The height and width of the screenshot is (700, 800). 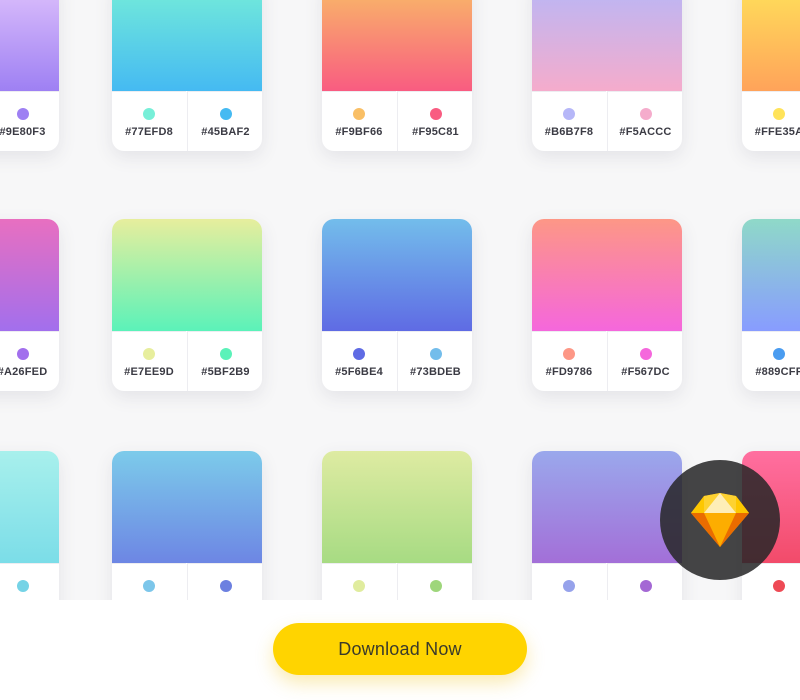 I want to click on palette-card: #FD9786 #F567DC, so click(x=607, y=305).